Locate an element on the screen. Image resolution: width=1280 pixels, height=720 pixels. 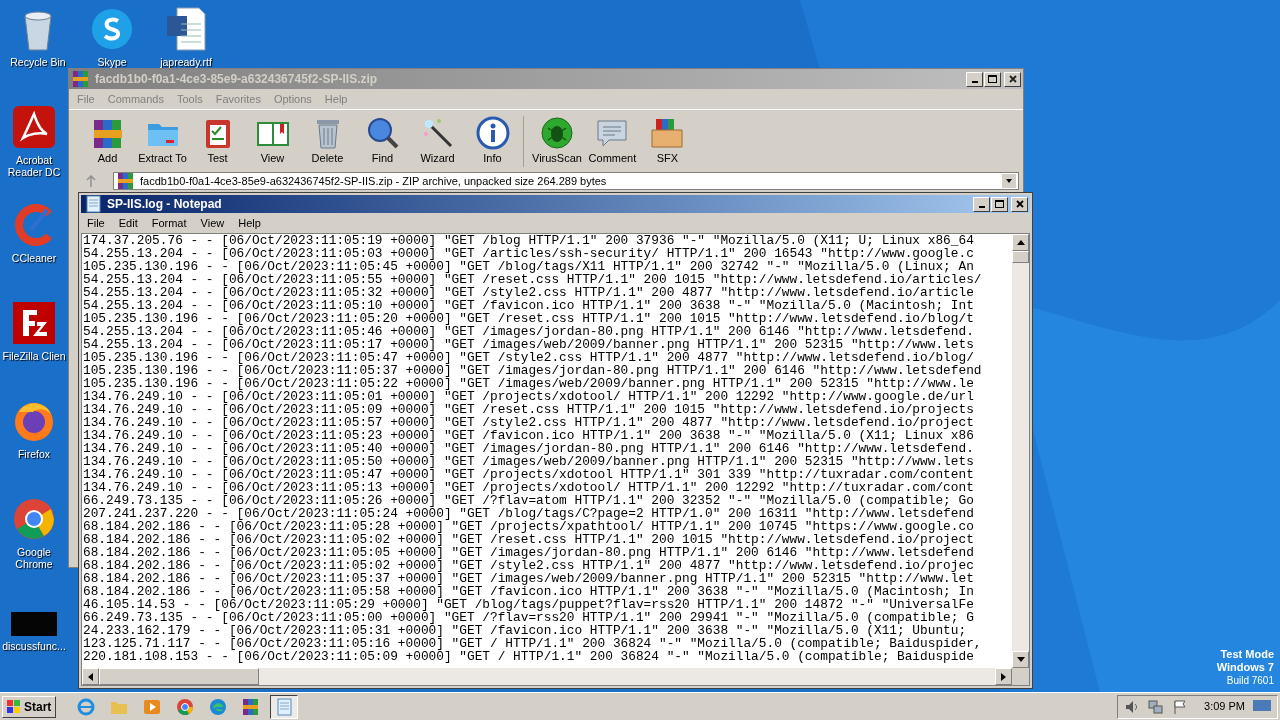
desktop-icon-label: Skype is located at coordinates (112, 62).